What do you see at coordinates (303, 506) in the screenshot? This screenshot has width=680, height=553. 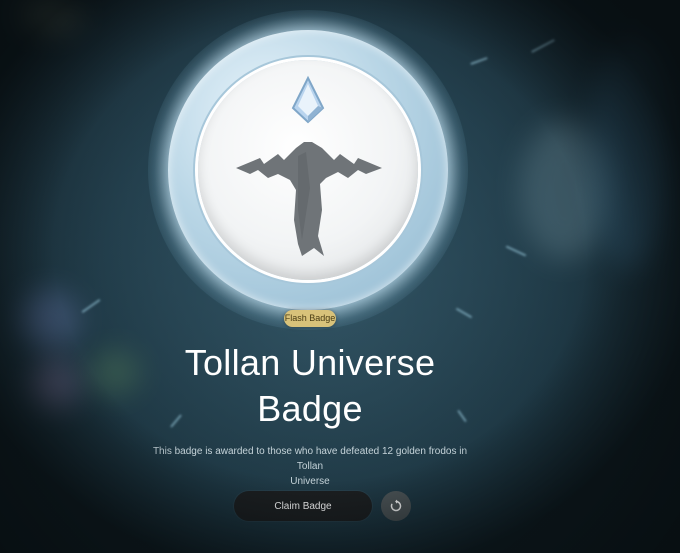 I see `claim-badge-button: Claim Badge` at bounding box center [303, 506].